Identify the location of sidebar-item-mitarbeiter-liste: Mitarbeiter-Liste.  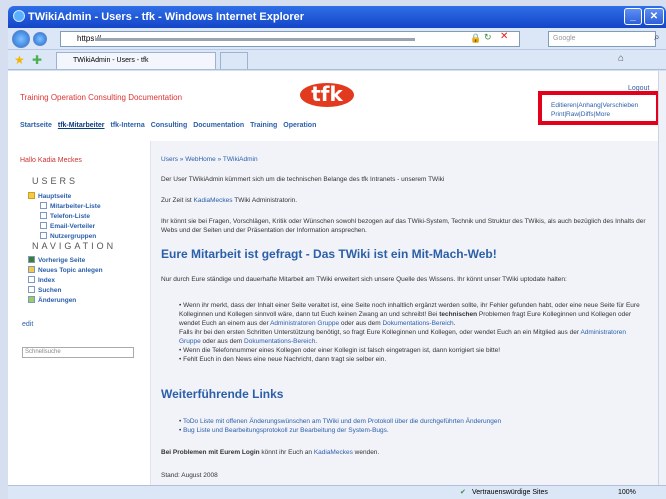
(70, 206).